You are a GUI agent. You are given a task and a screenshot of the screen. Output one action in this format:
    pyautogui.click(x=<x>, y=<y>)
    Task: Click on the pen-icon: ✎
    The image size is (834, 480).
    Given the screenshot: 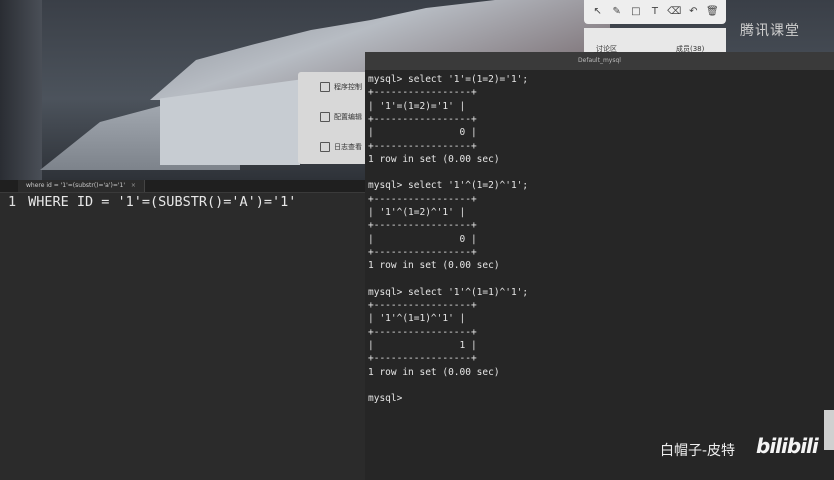 What is the action you would take?
    pyautogui.click(x=617, y=12)
    